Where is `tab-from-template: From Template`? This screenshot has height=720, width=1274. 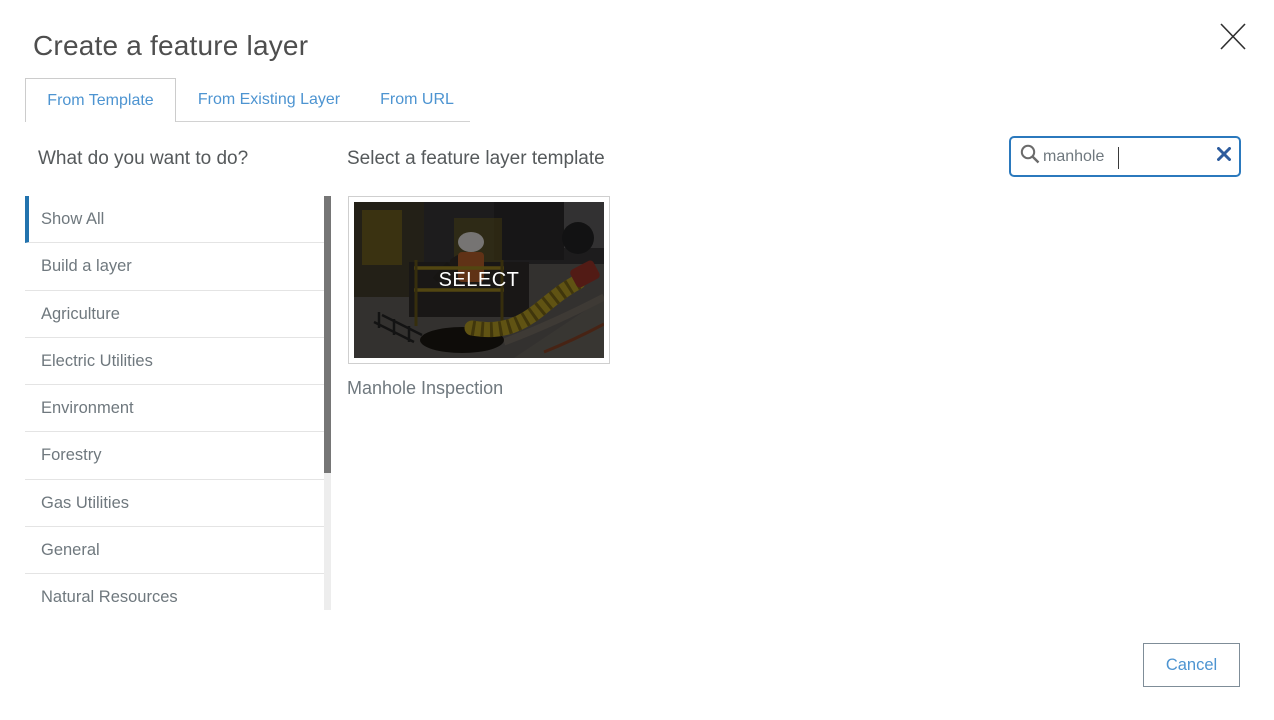
tab-from-template: From Template is located at coordinates (100, 100).